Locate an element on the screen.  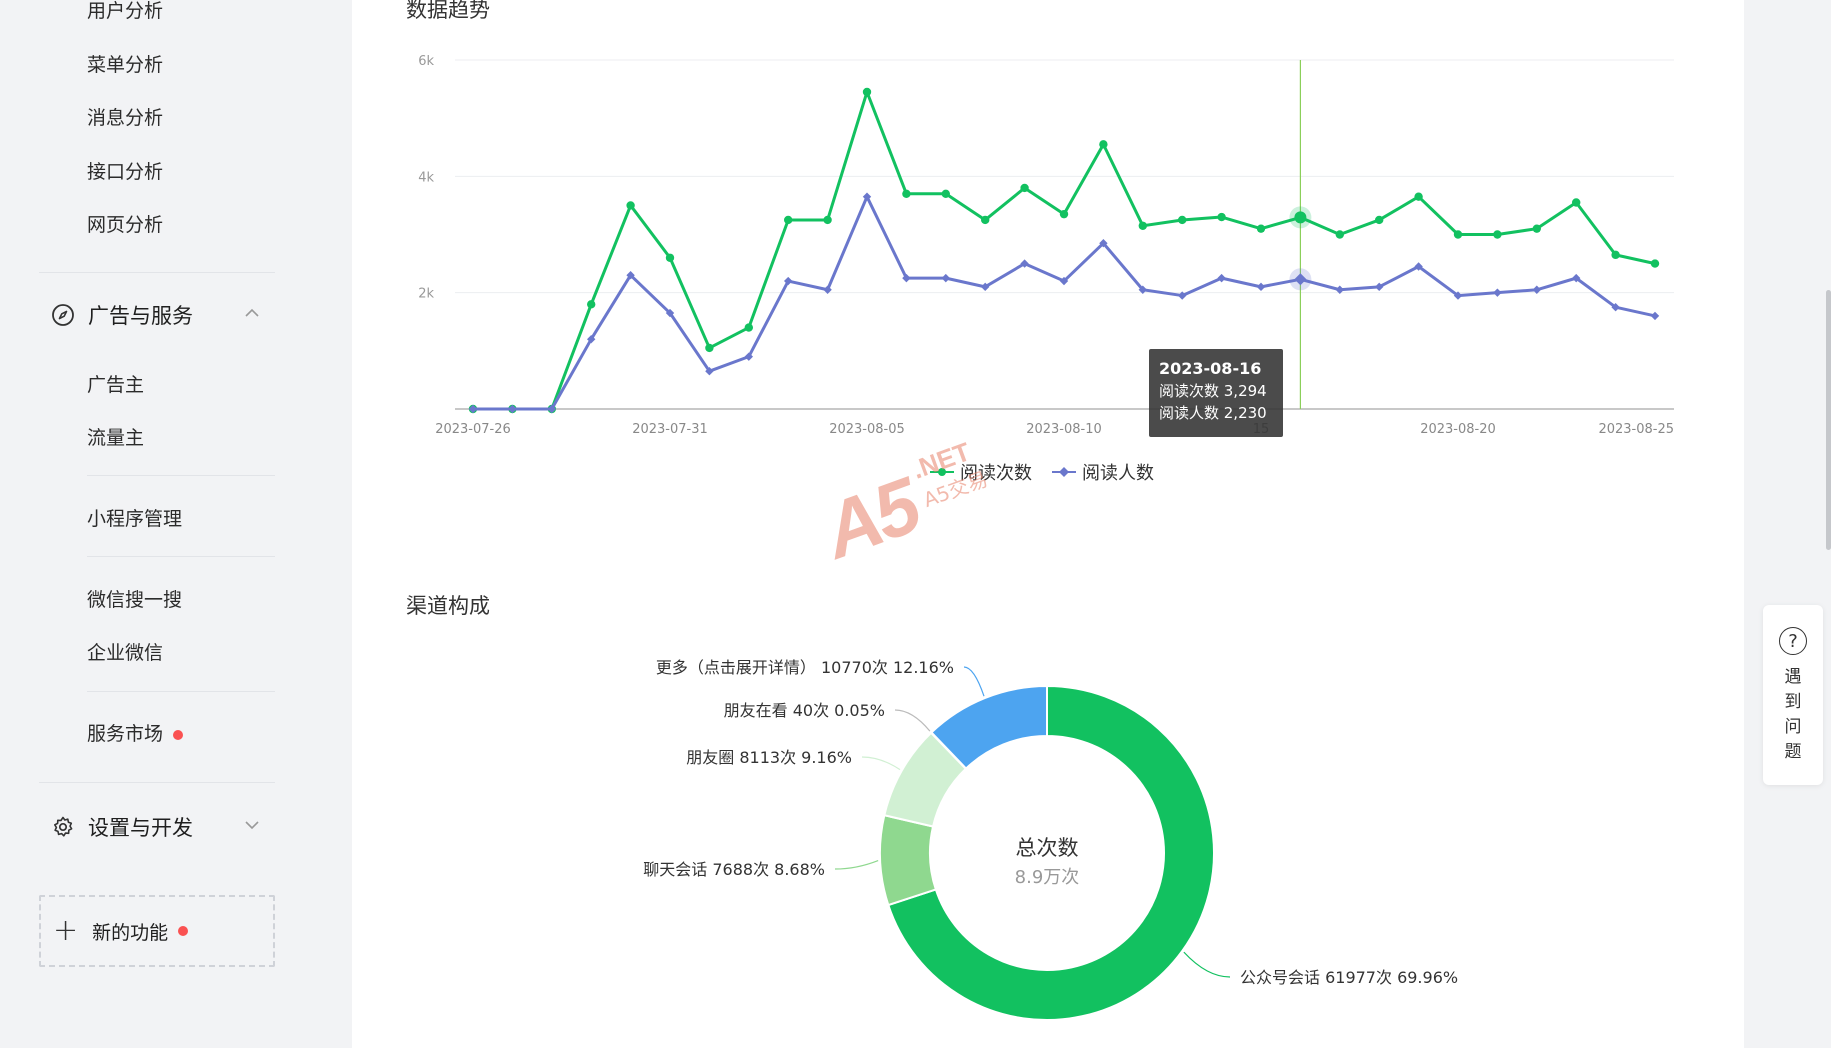
sidebar-item-message-analysis: 消息分析 is located at coordinates (125, 116).